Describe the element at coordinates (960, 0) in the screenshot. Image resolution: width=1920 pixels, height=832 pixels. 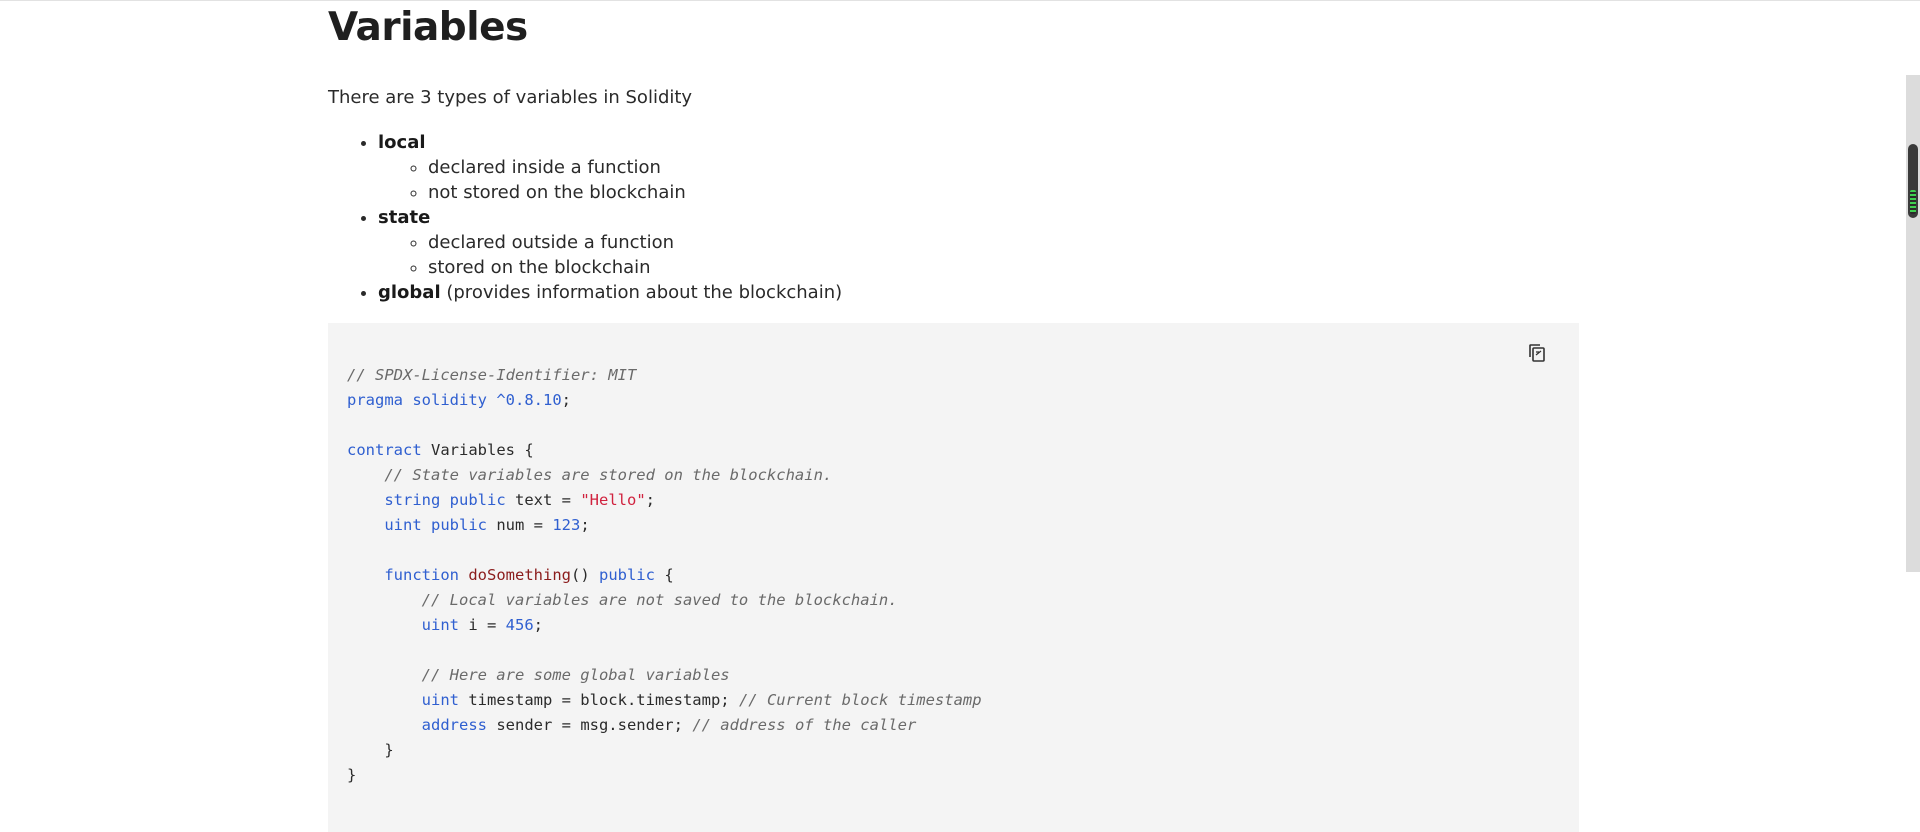
I see `top-divider` at that location.